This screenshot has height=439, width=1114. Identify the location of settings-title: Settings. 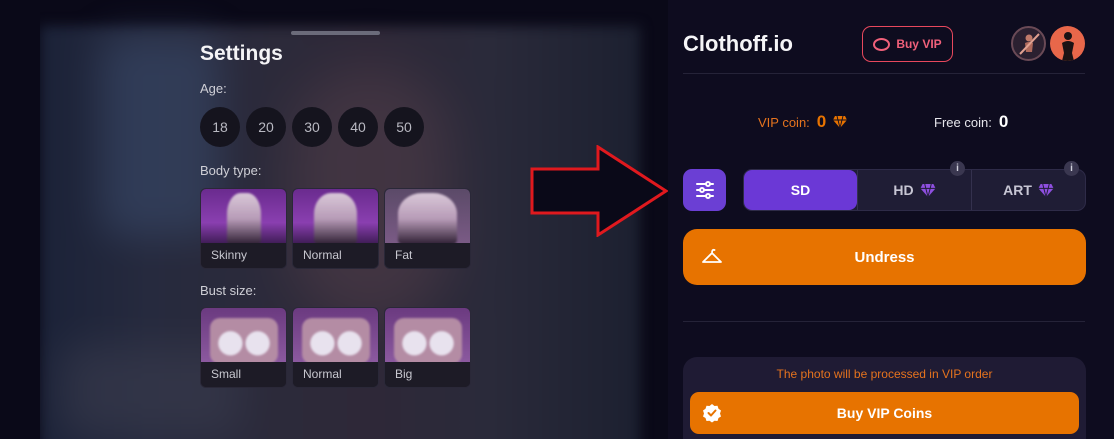
(241, 53).